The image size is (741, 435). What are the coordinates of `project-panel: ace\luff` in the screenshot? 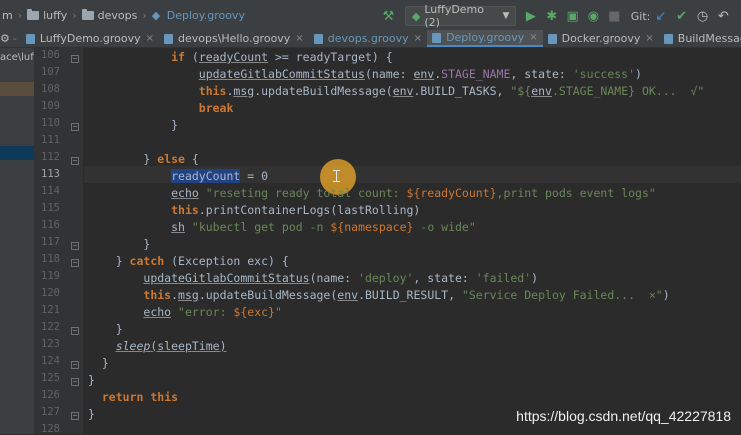 It's located at (17, 241).